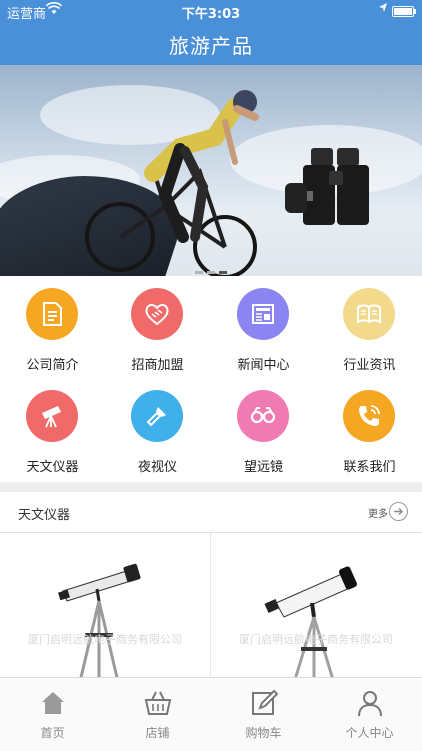  What do you see at coordinates (369, 416) in the screenshot?
I see `phone-icon` at bounding box center [369, 416].